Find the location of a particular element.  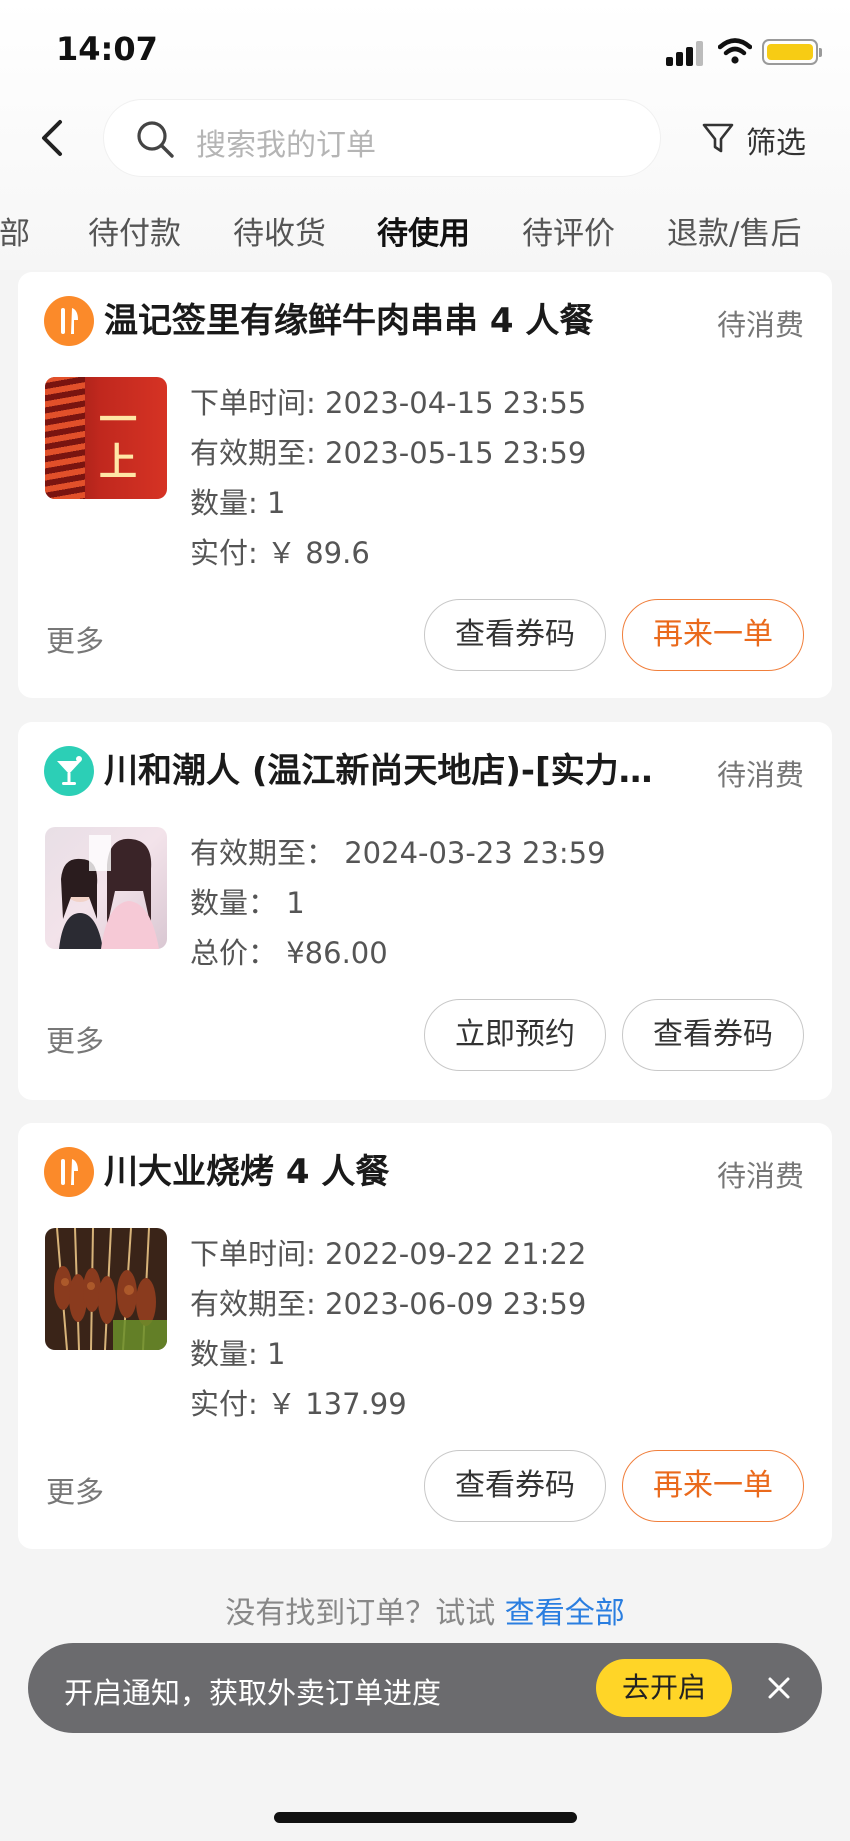

tab-pending-use-label: 待使用 is located at coordinates (423, 234).